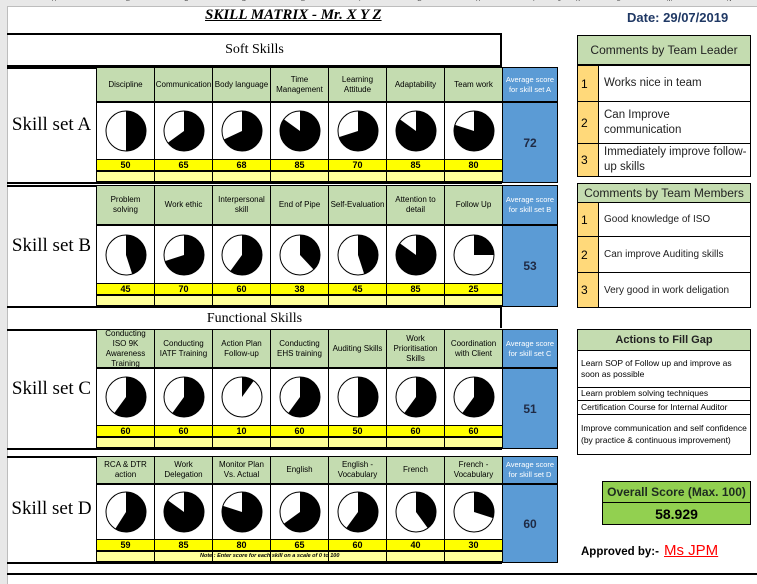 The width and height of the screenshot is (757, 584). Describe the element at coordinates (588, 290) in the screenshot. I see `comment-number: 3` at that location.